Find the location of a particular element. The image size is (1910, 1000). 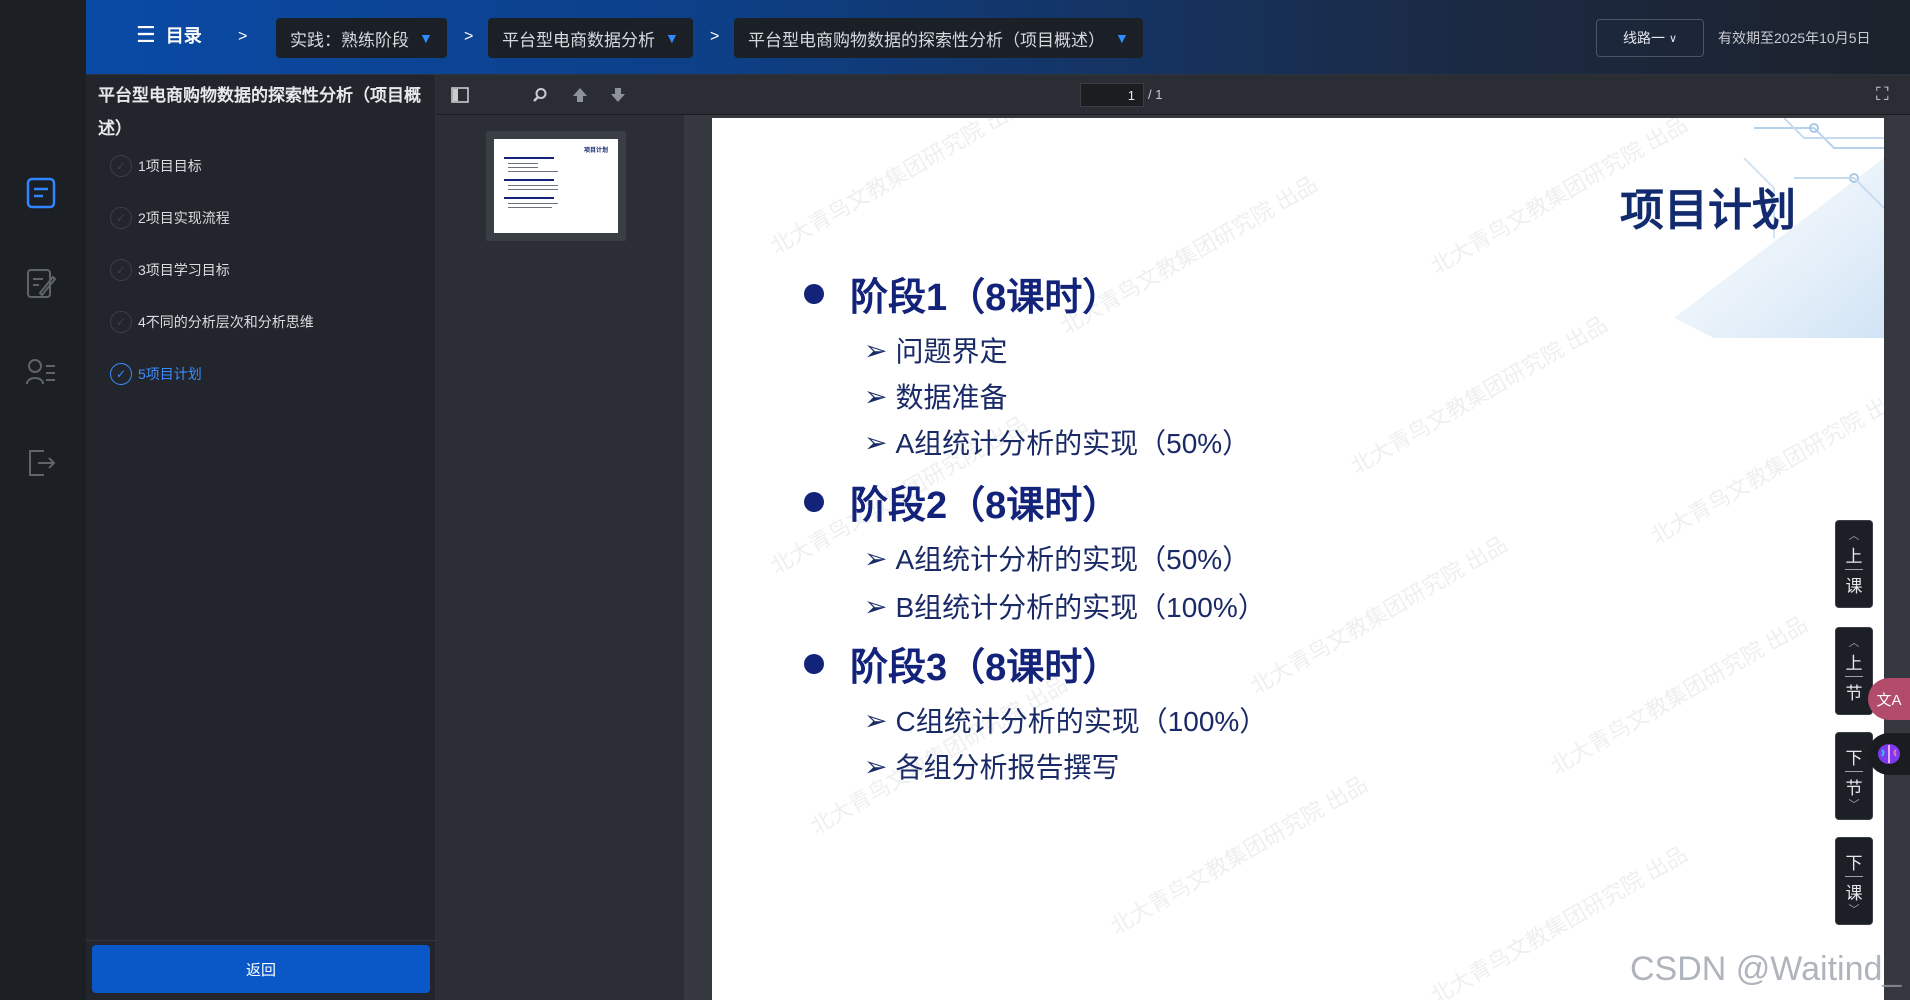

translate-icon: 文A is located at coordinates (1889, 699).